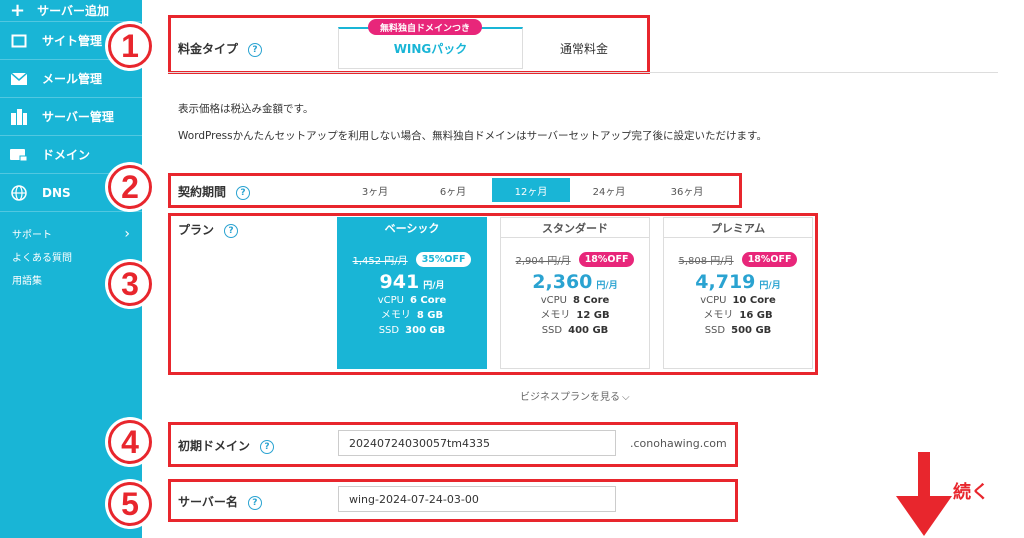  What do you see at coordinates (575, 330) in the screenshot?
I see `plan-spec-ssd: SSD 400 GB` at bounding box center [575, 330].